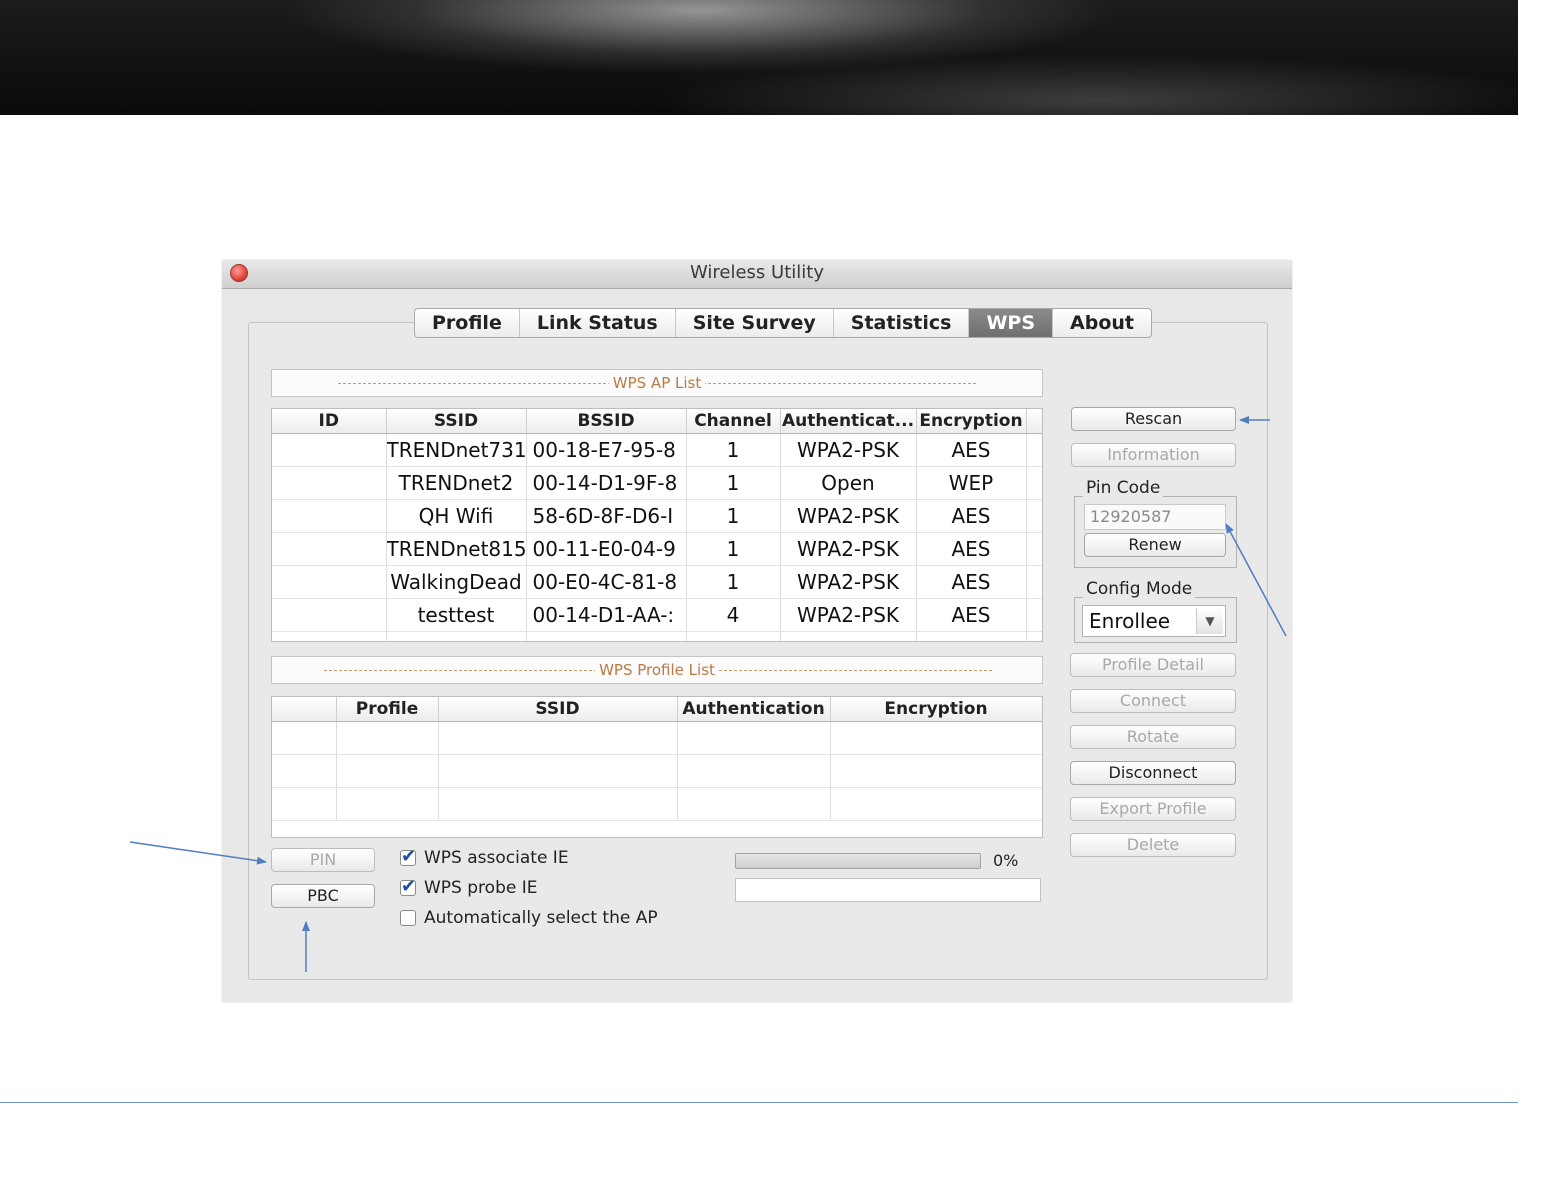  Describe the element at coordinates (606, 450) in the screenshot. I see `cell-bssid: 00-18-E7-95-8` at that location.